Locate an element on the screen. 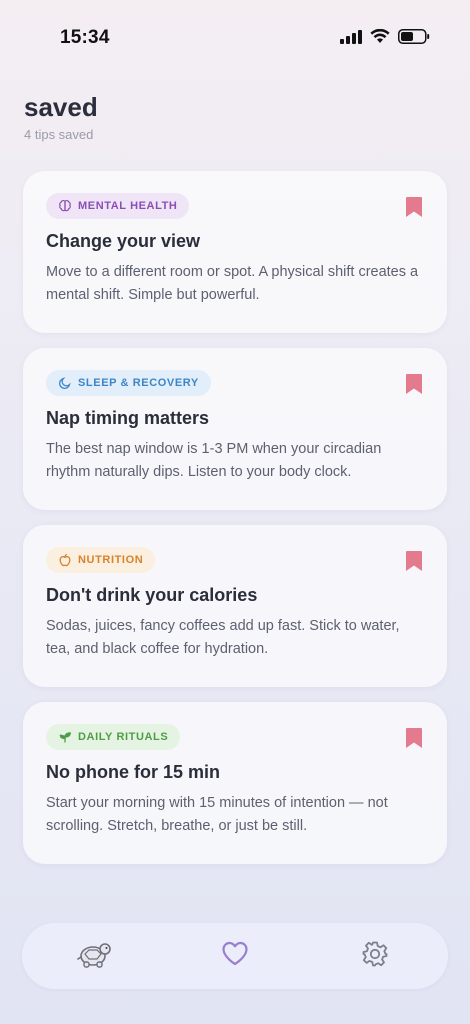  category-label: MENTAL HEALTH is located at coordinates (128, 206).